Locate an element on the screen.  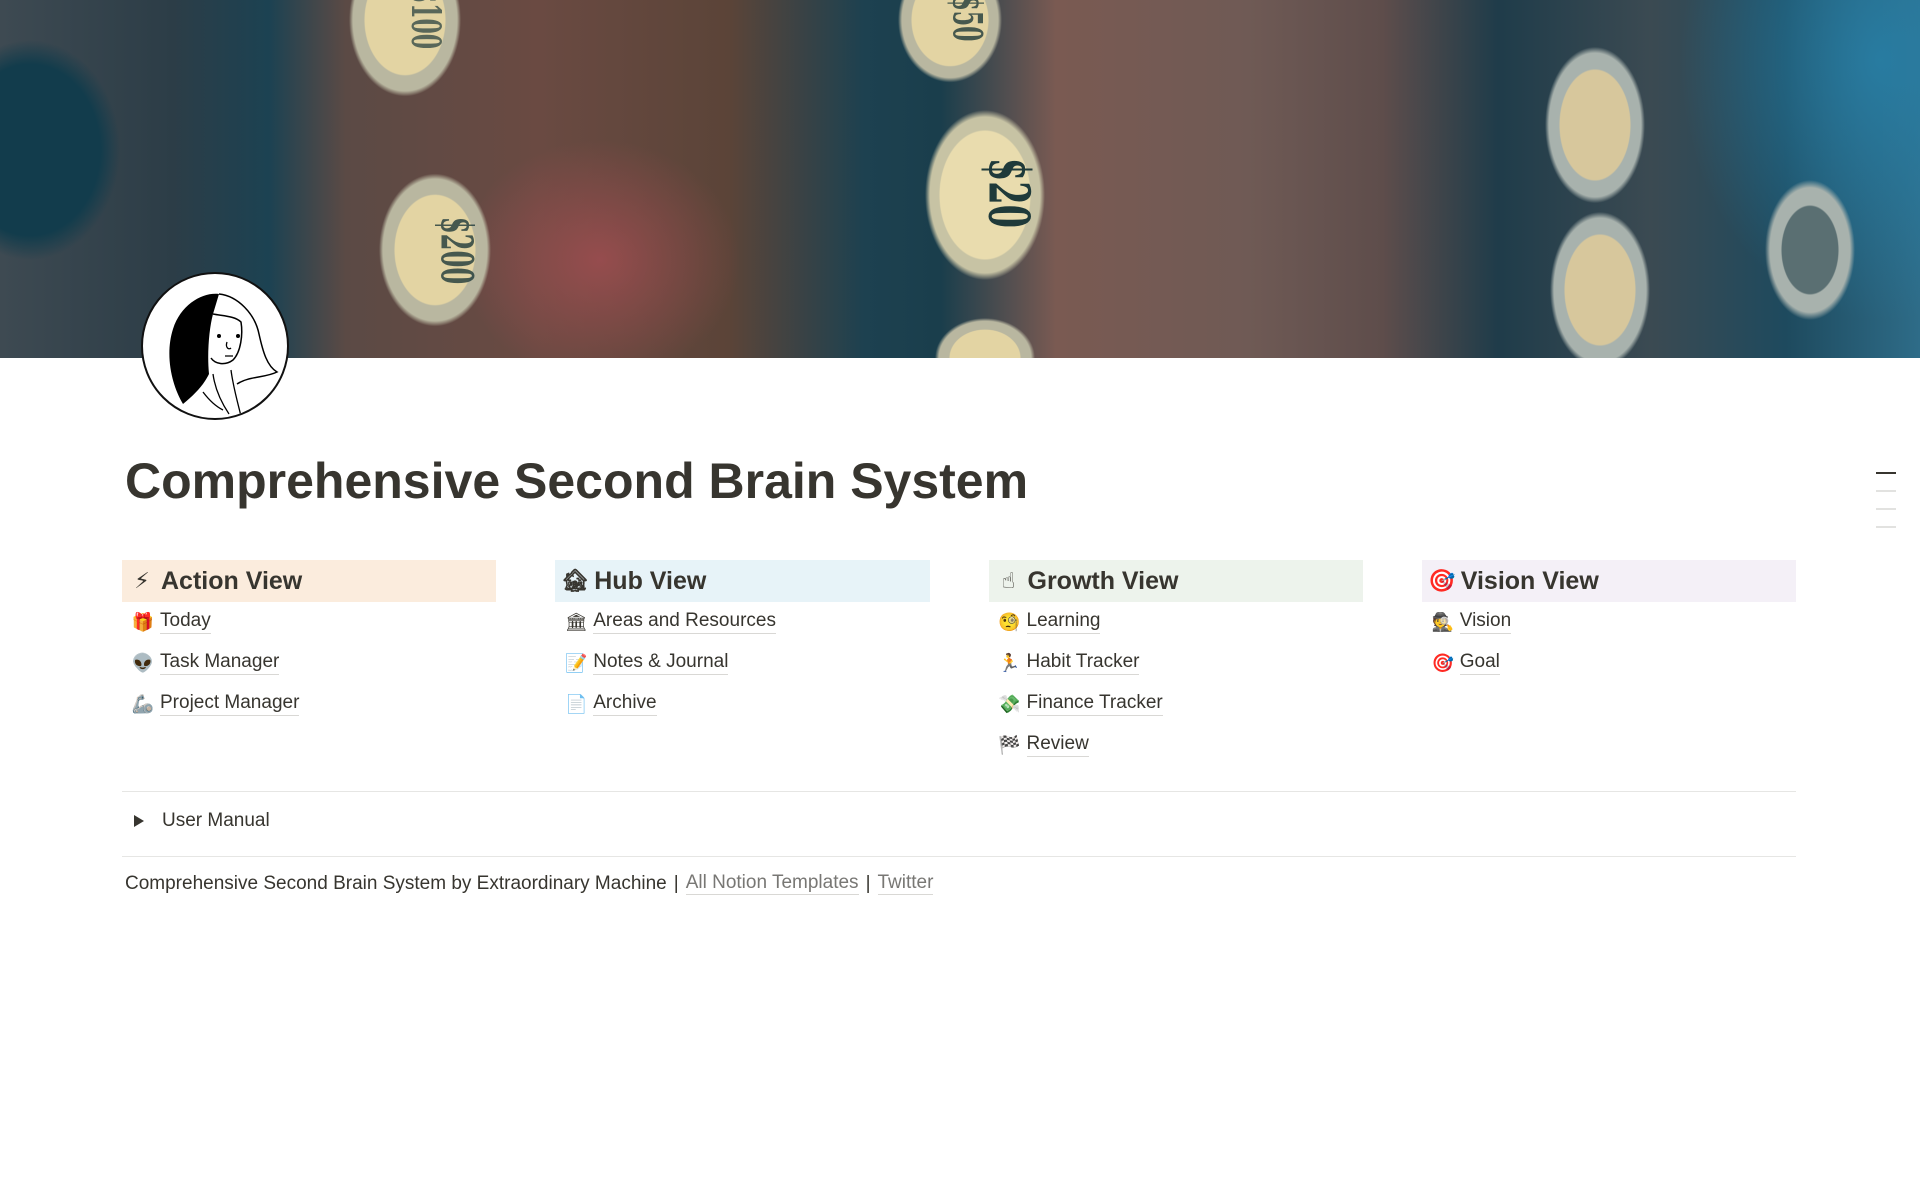
toggle-user-manual: User Manual is located at coordinates (200, 821).